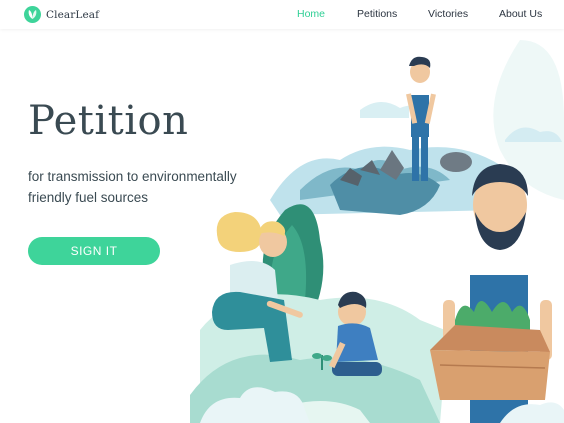  What do you see at coordinates (94, 251) in the screenshot?
I see `sign-it-button: SIGN IT` at bounding box center [94, 251].